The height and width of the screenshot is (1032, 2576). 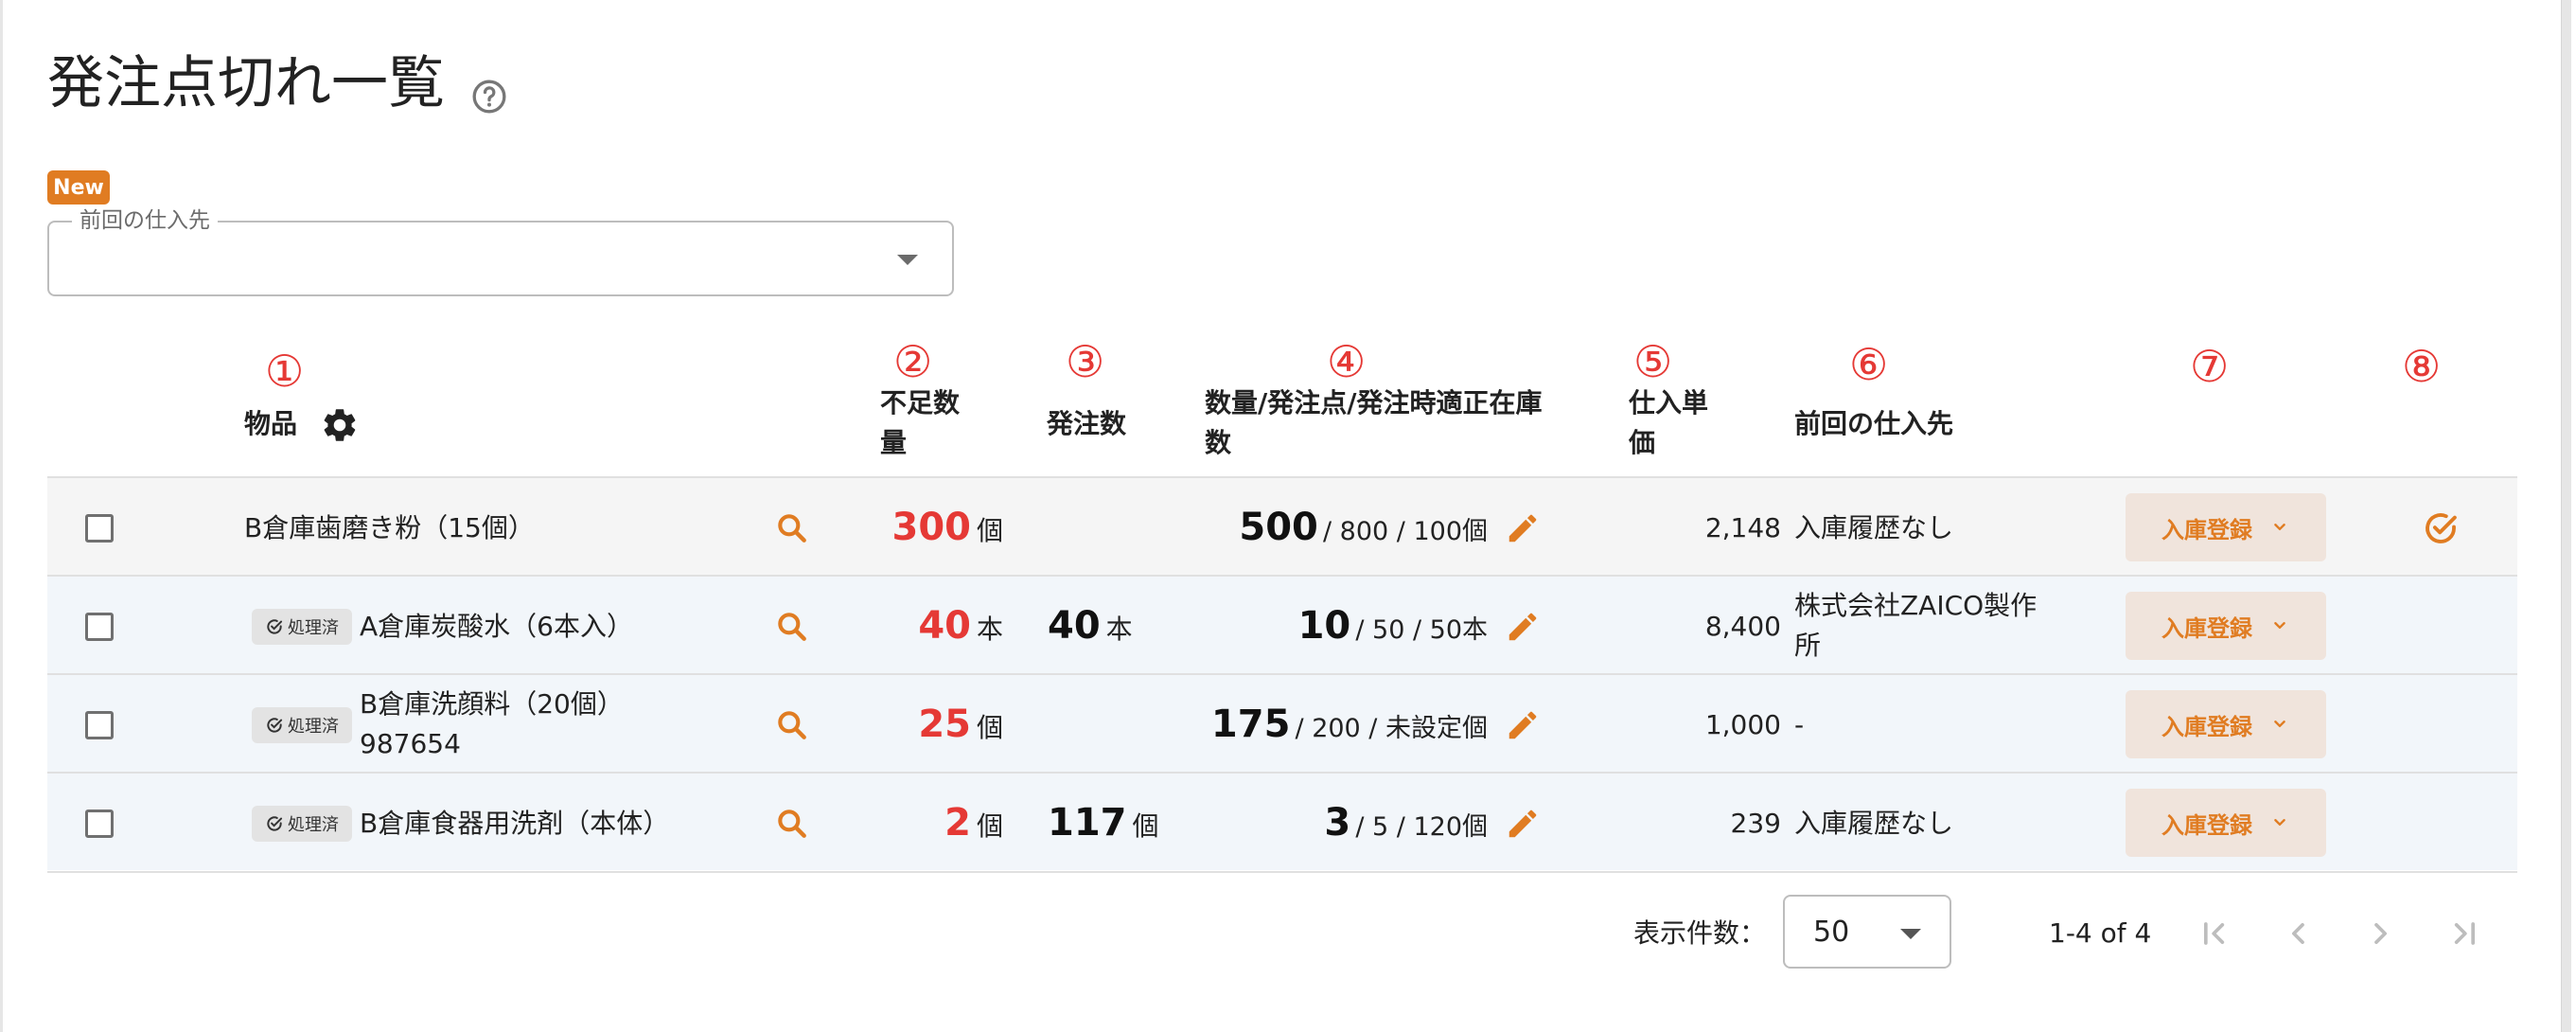 What do you see at coordinates (1742, 528) in the screenshot?
I see `unit-price: 2,148` at bounding box center [1742, 528].